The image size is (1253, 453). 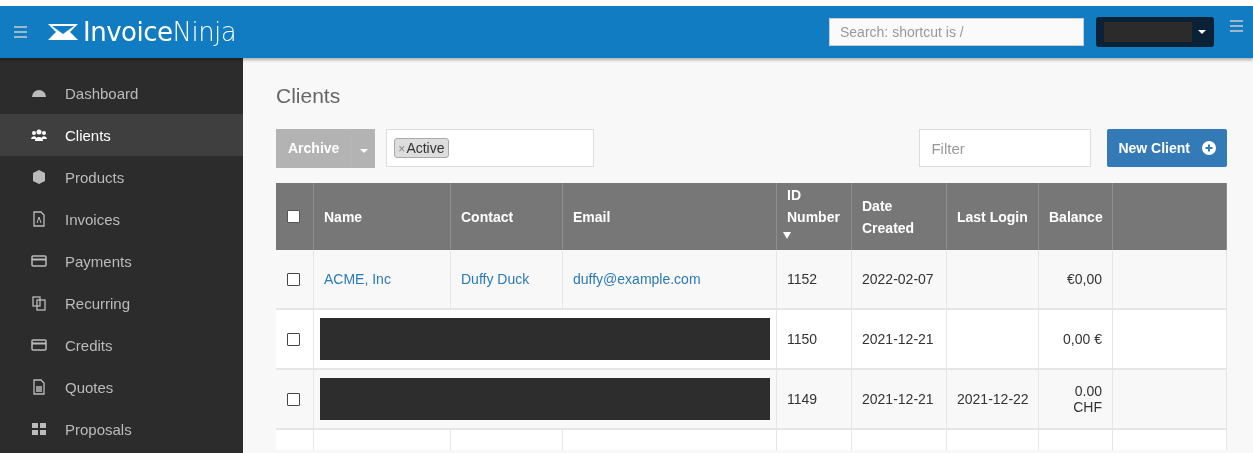 I want to click on select-all-checkbox, so click(x=293, y=216).